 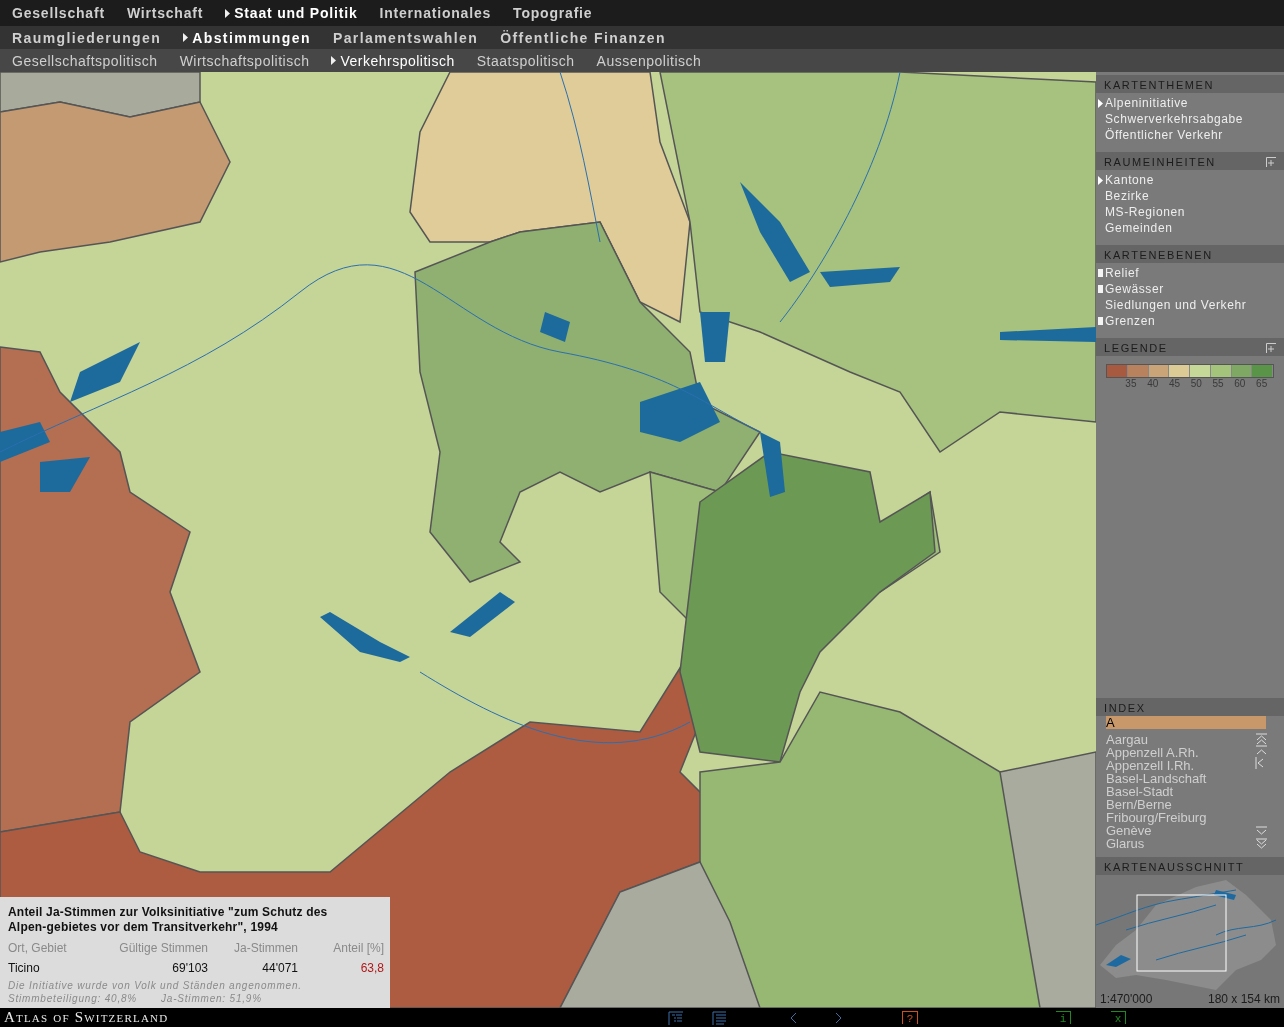 I want to click on close-button: x, so click(x=1118, y=1017).